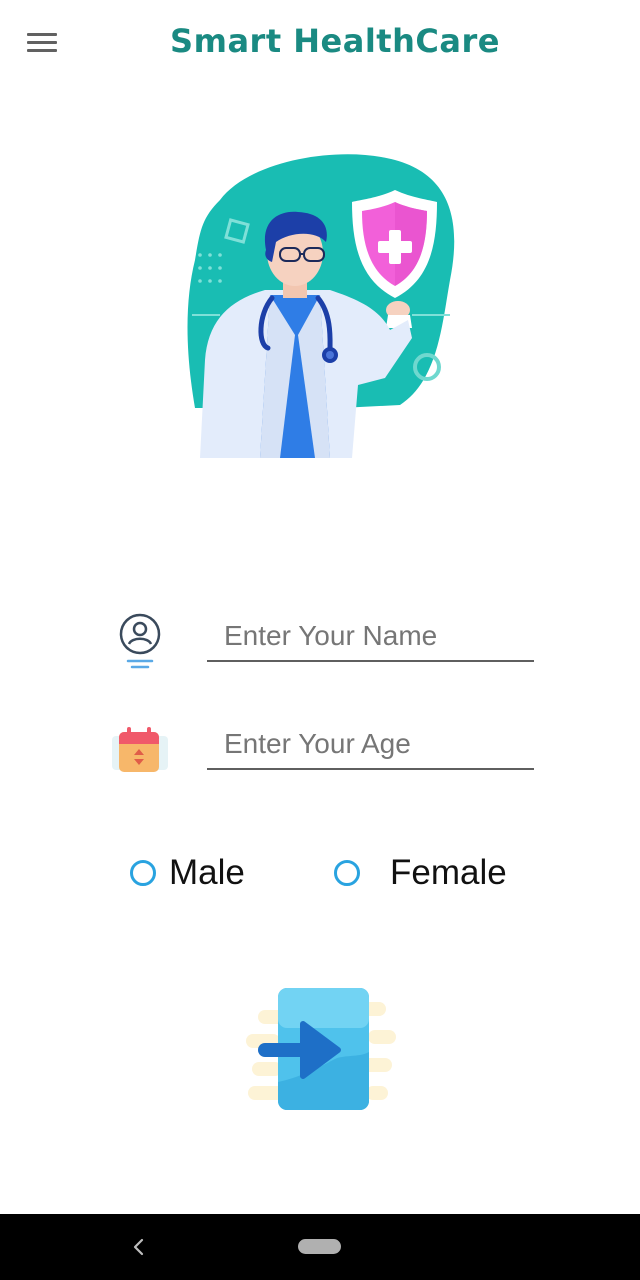 The width and height of the screenshot is (640, 1280). Describe the element at coordinates (325, 310) in the screenshot. I see `doctor-illustration` at that location.